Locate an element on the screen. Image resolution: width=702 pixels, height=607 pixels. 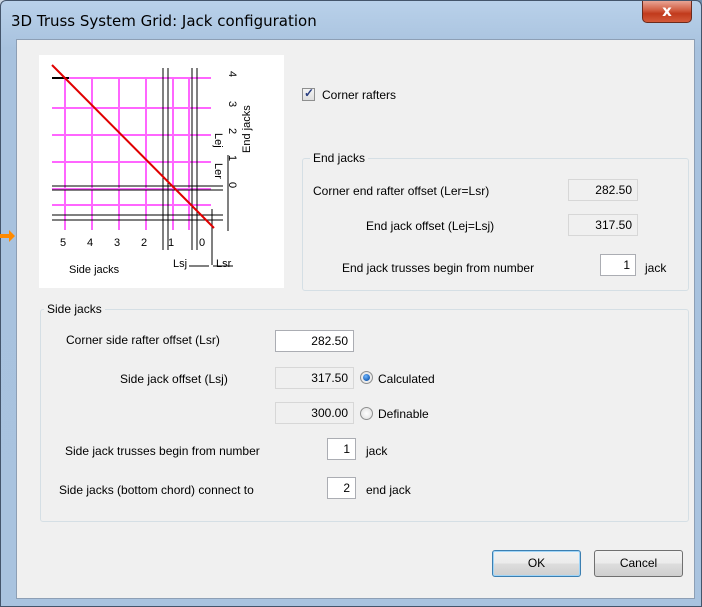
end-tick-3: 3 is located at coordinates (232, 104).